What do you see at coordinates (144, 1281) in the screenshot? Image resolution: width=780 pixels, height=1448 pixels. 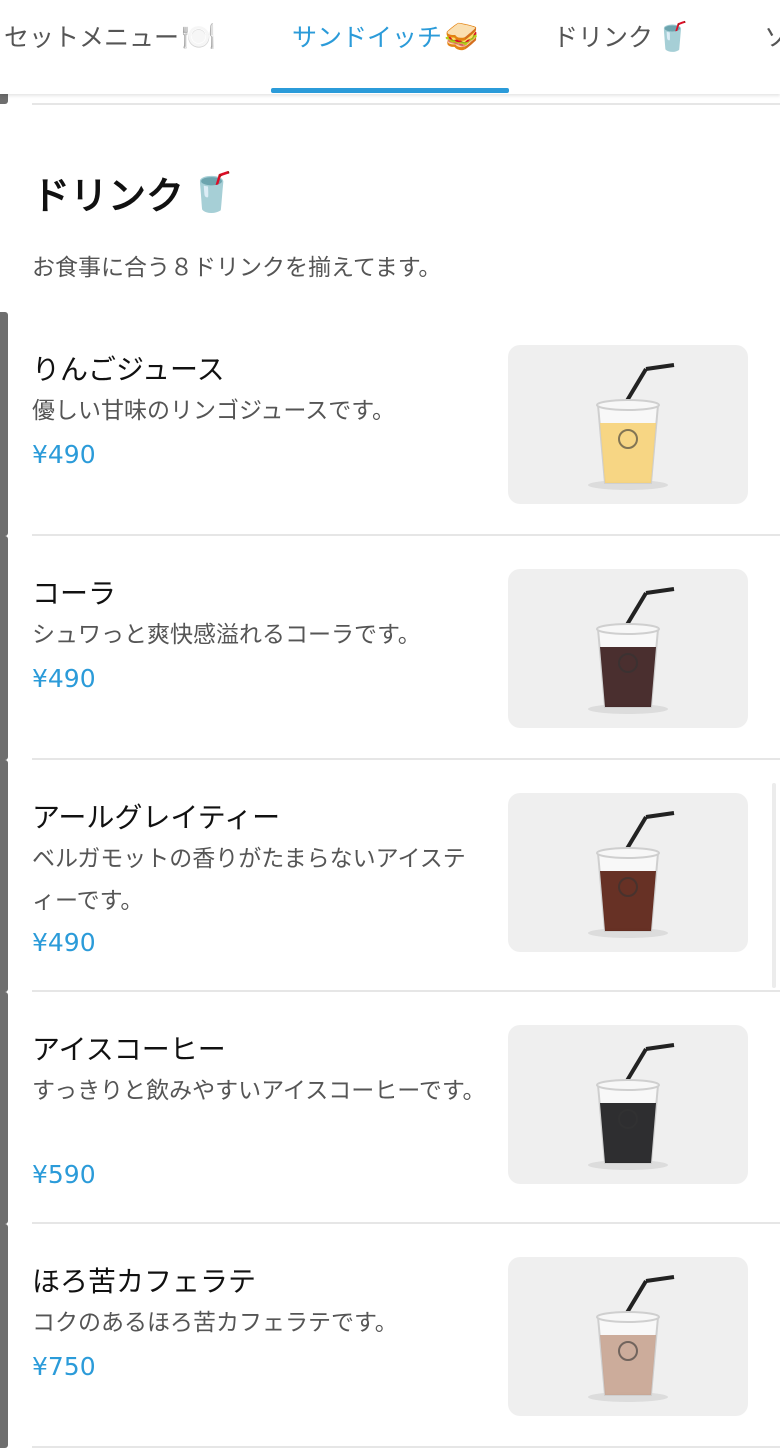 I see `item-name: ほろ苦カフェラテ` at bounding box center [144, 1281].